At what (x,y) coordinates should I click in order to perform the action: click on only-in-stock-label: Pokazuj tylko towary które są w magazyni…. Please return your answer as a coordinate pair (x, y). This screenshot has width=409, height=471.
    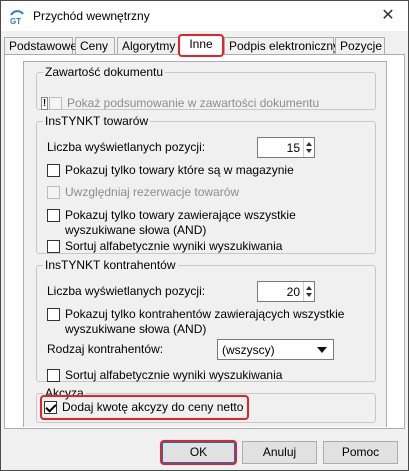
    Looking at the image, I should click on (179, 170).